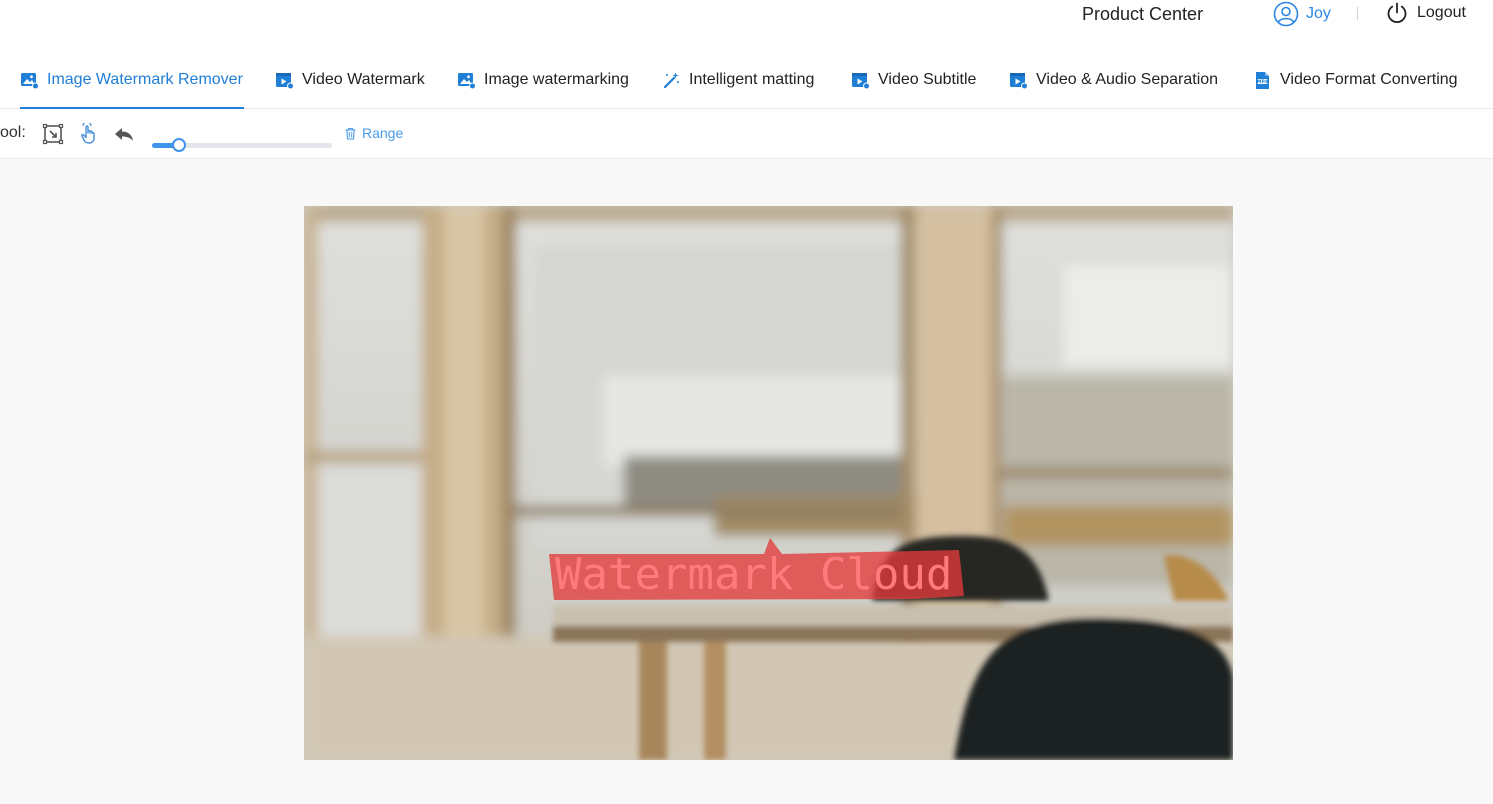 This screenshot has width=1493, height=804. Describe the element at coordinates (363, 79) in the screenshot. I see `tab-label: Video Watermark` at that location.